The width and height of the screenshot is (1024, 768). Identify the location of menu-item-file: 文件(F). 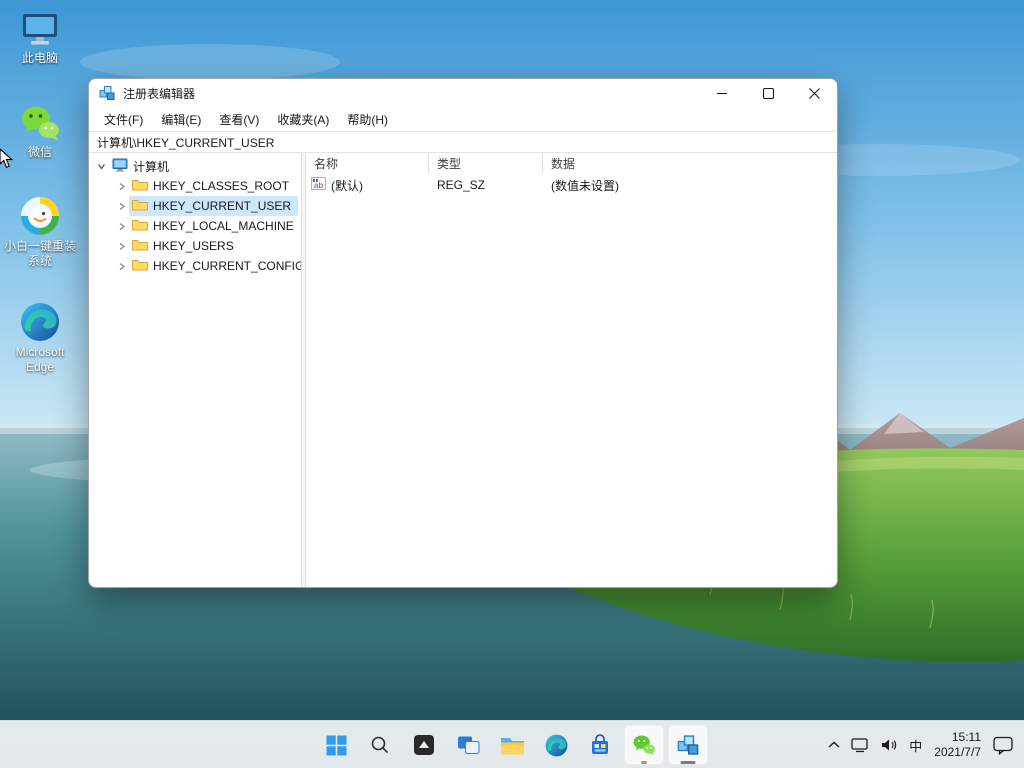
(123, 119).